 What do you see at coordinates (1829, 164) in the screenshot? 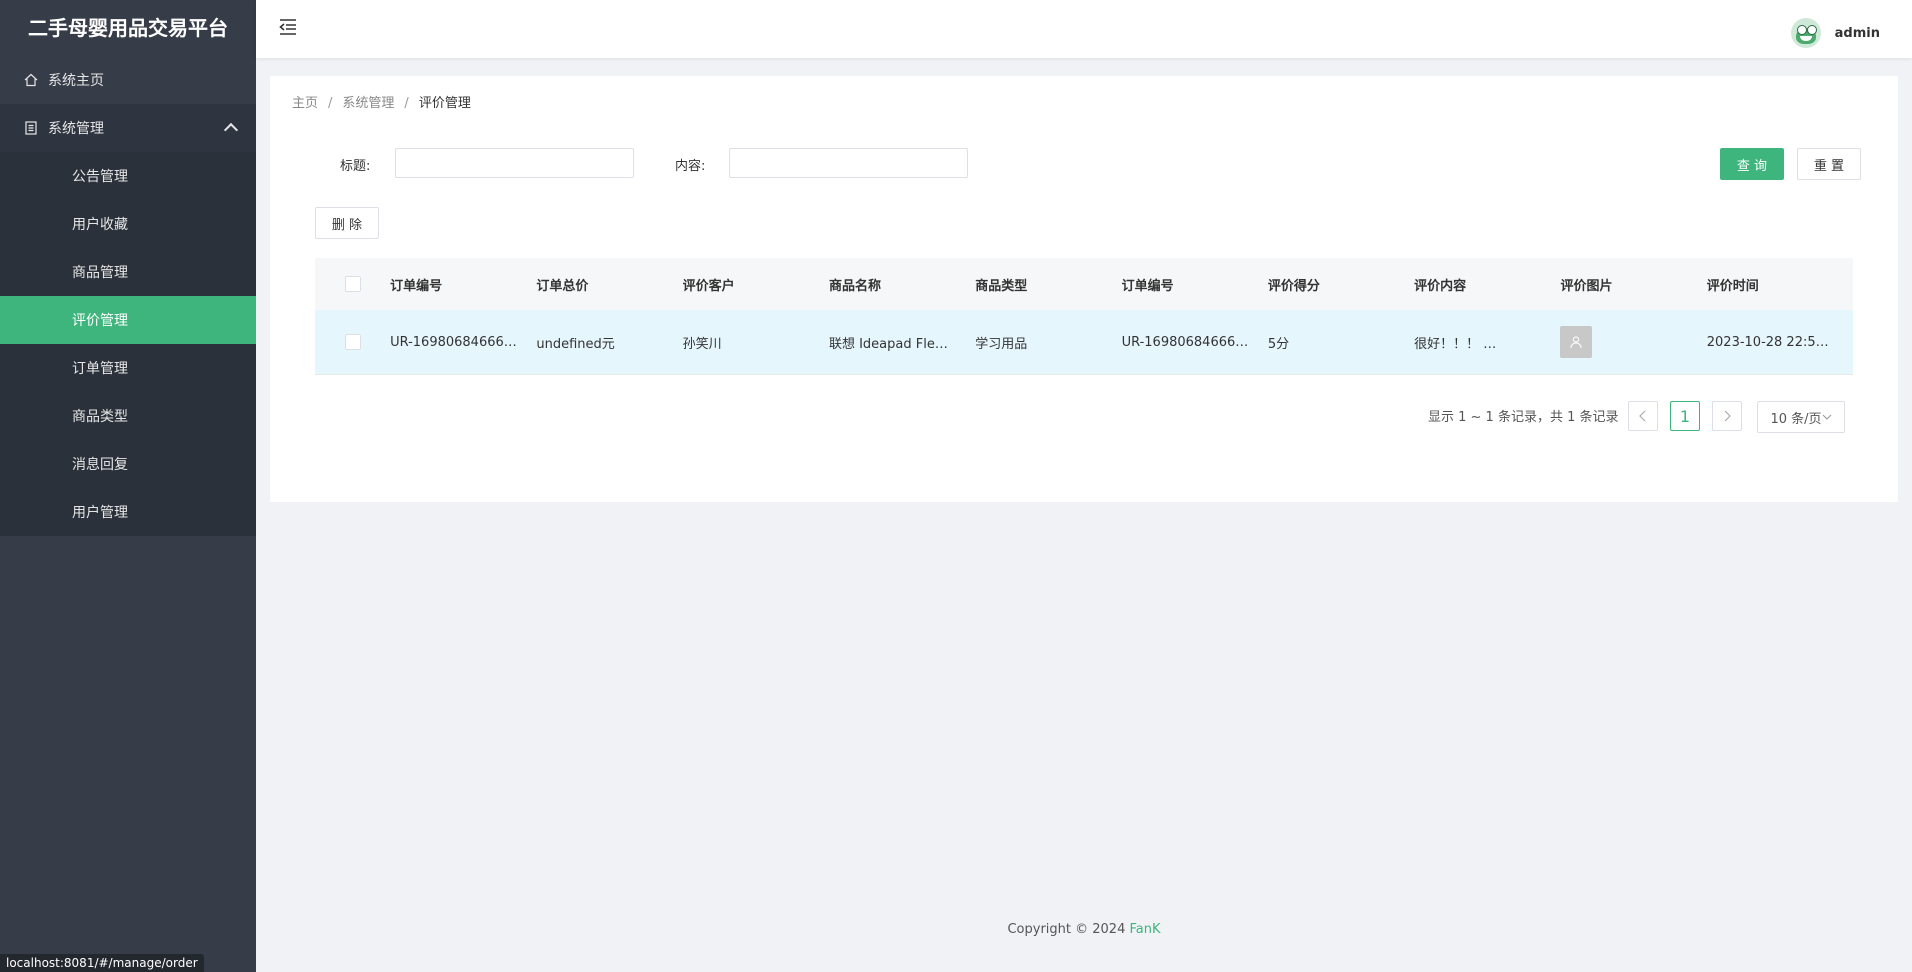
I see `reset-button: 重 置` at bounding box center [1829, 164].